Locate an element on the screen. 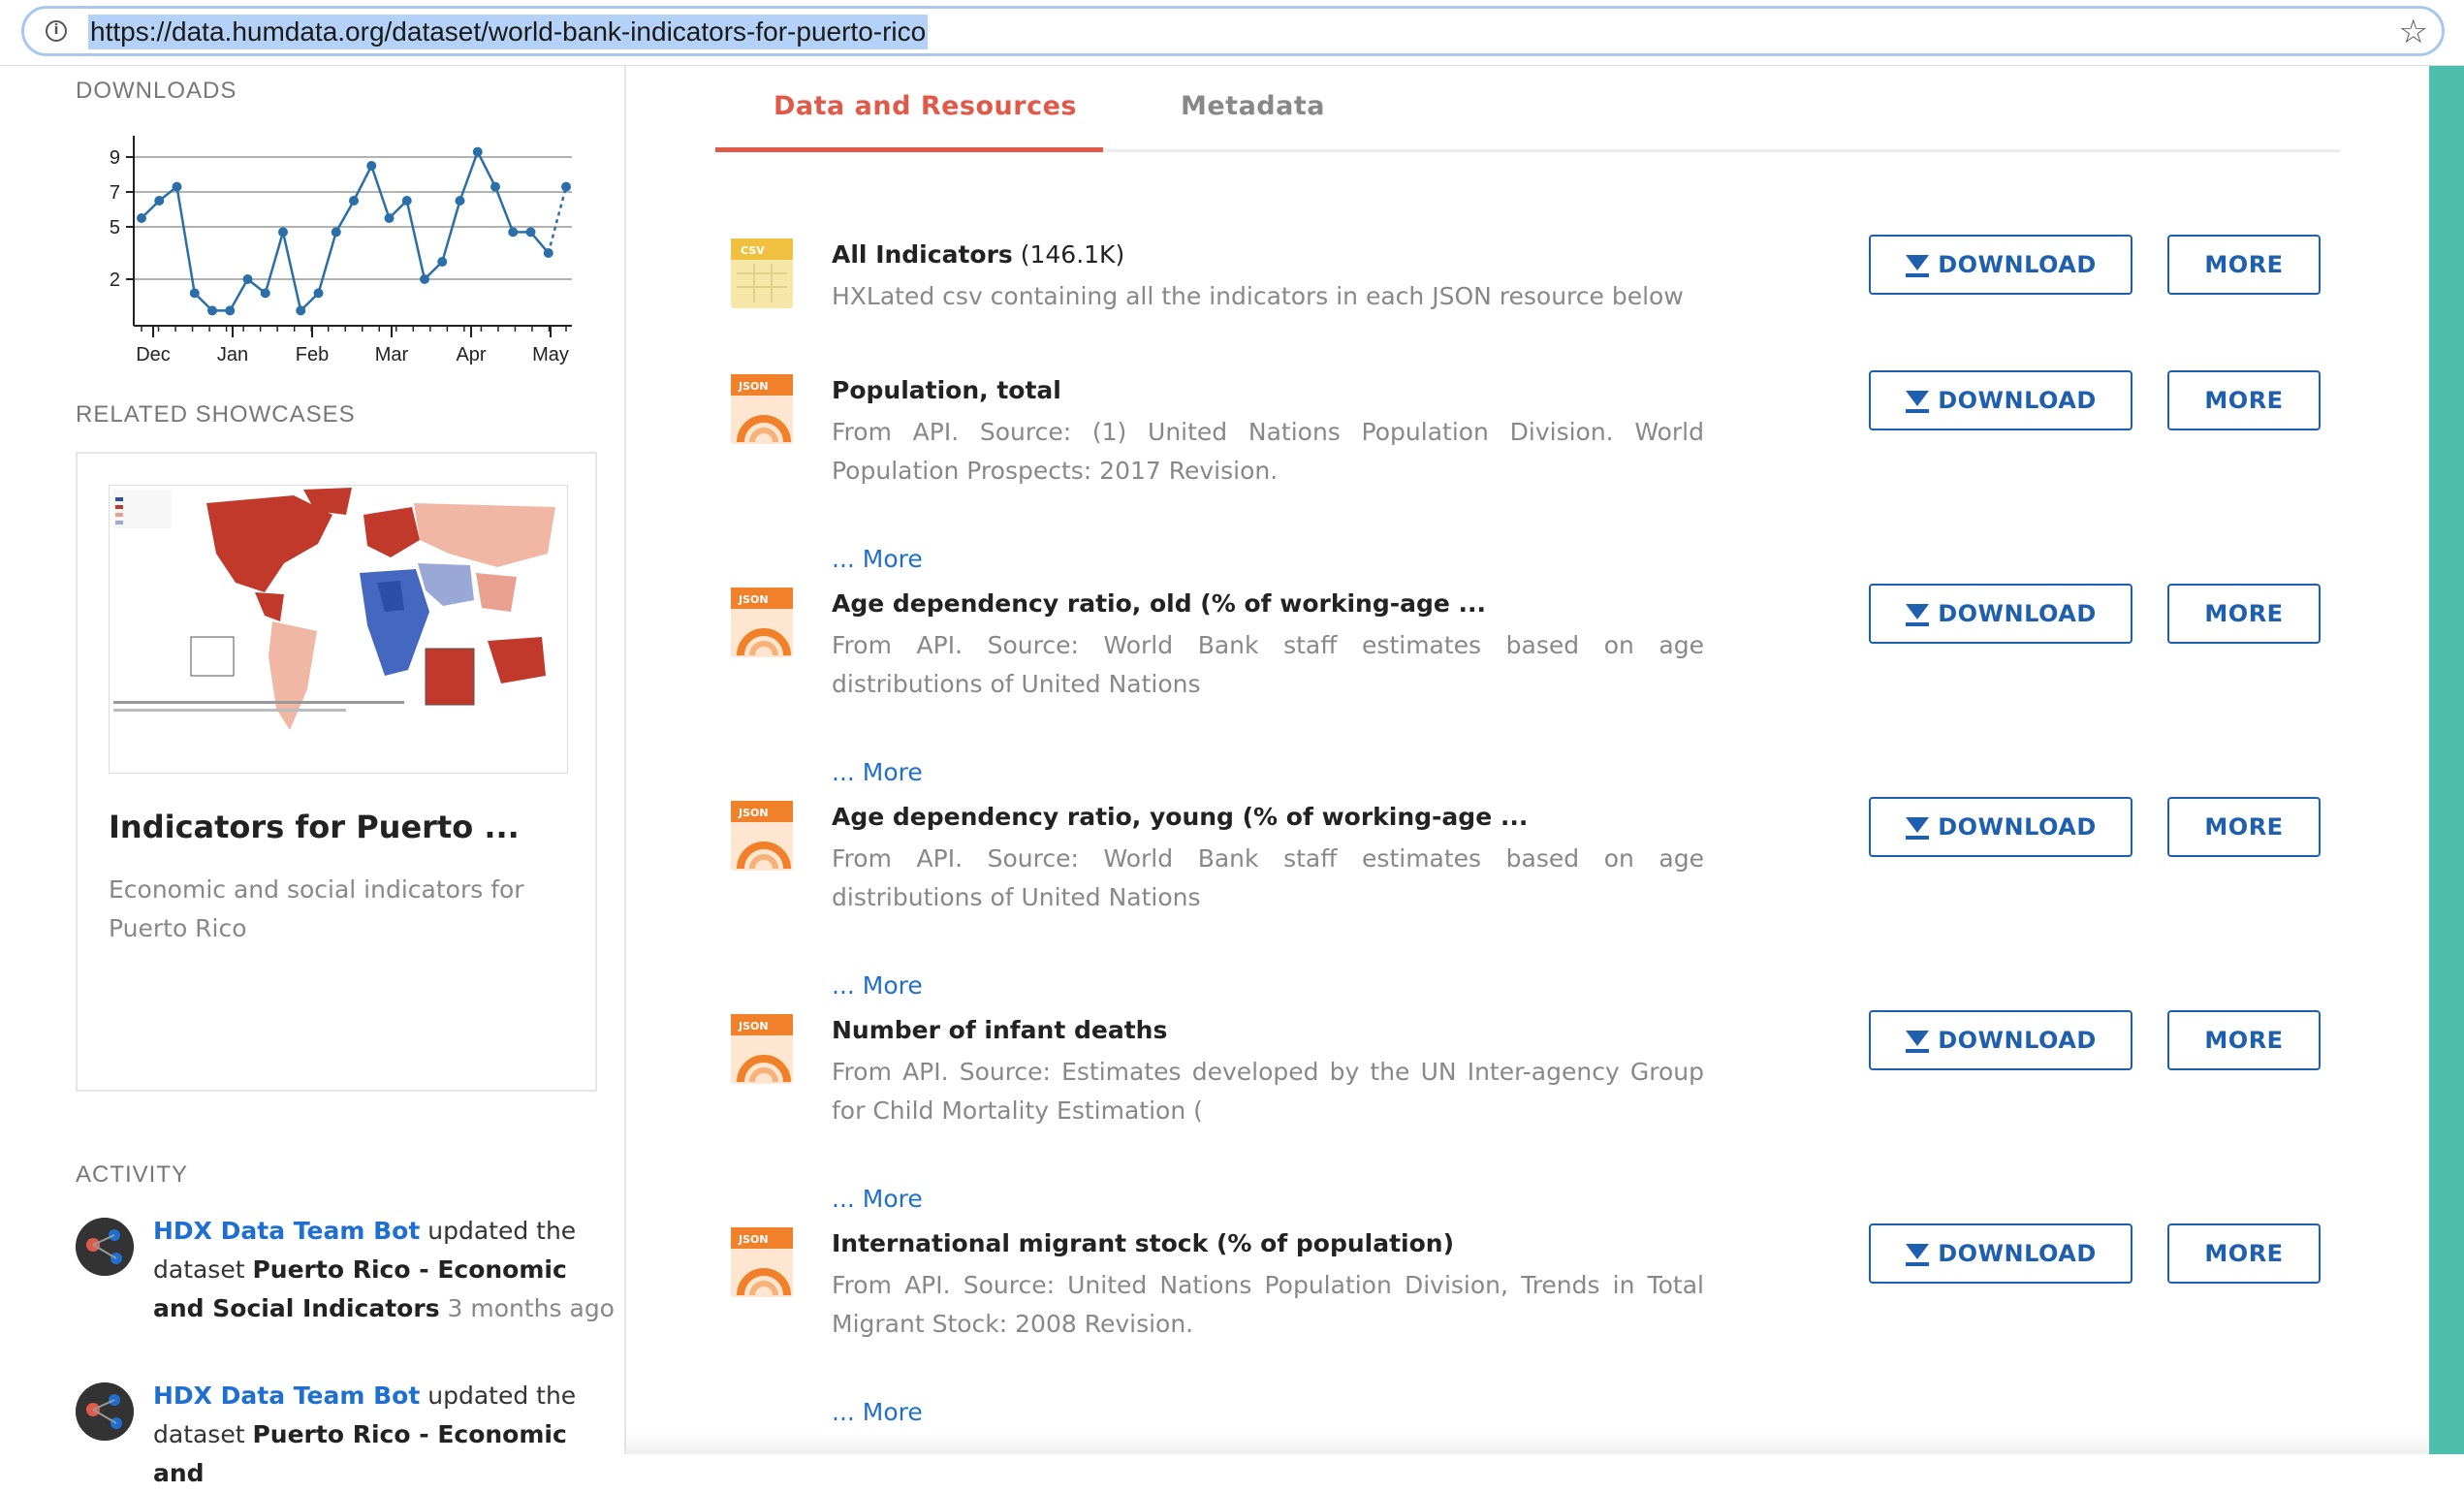 This screenshot has height=1493, width=2464. chart-x-tick-label: Jan is located at coordinates (232, 355).